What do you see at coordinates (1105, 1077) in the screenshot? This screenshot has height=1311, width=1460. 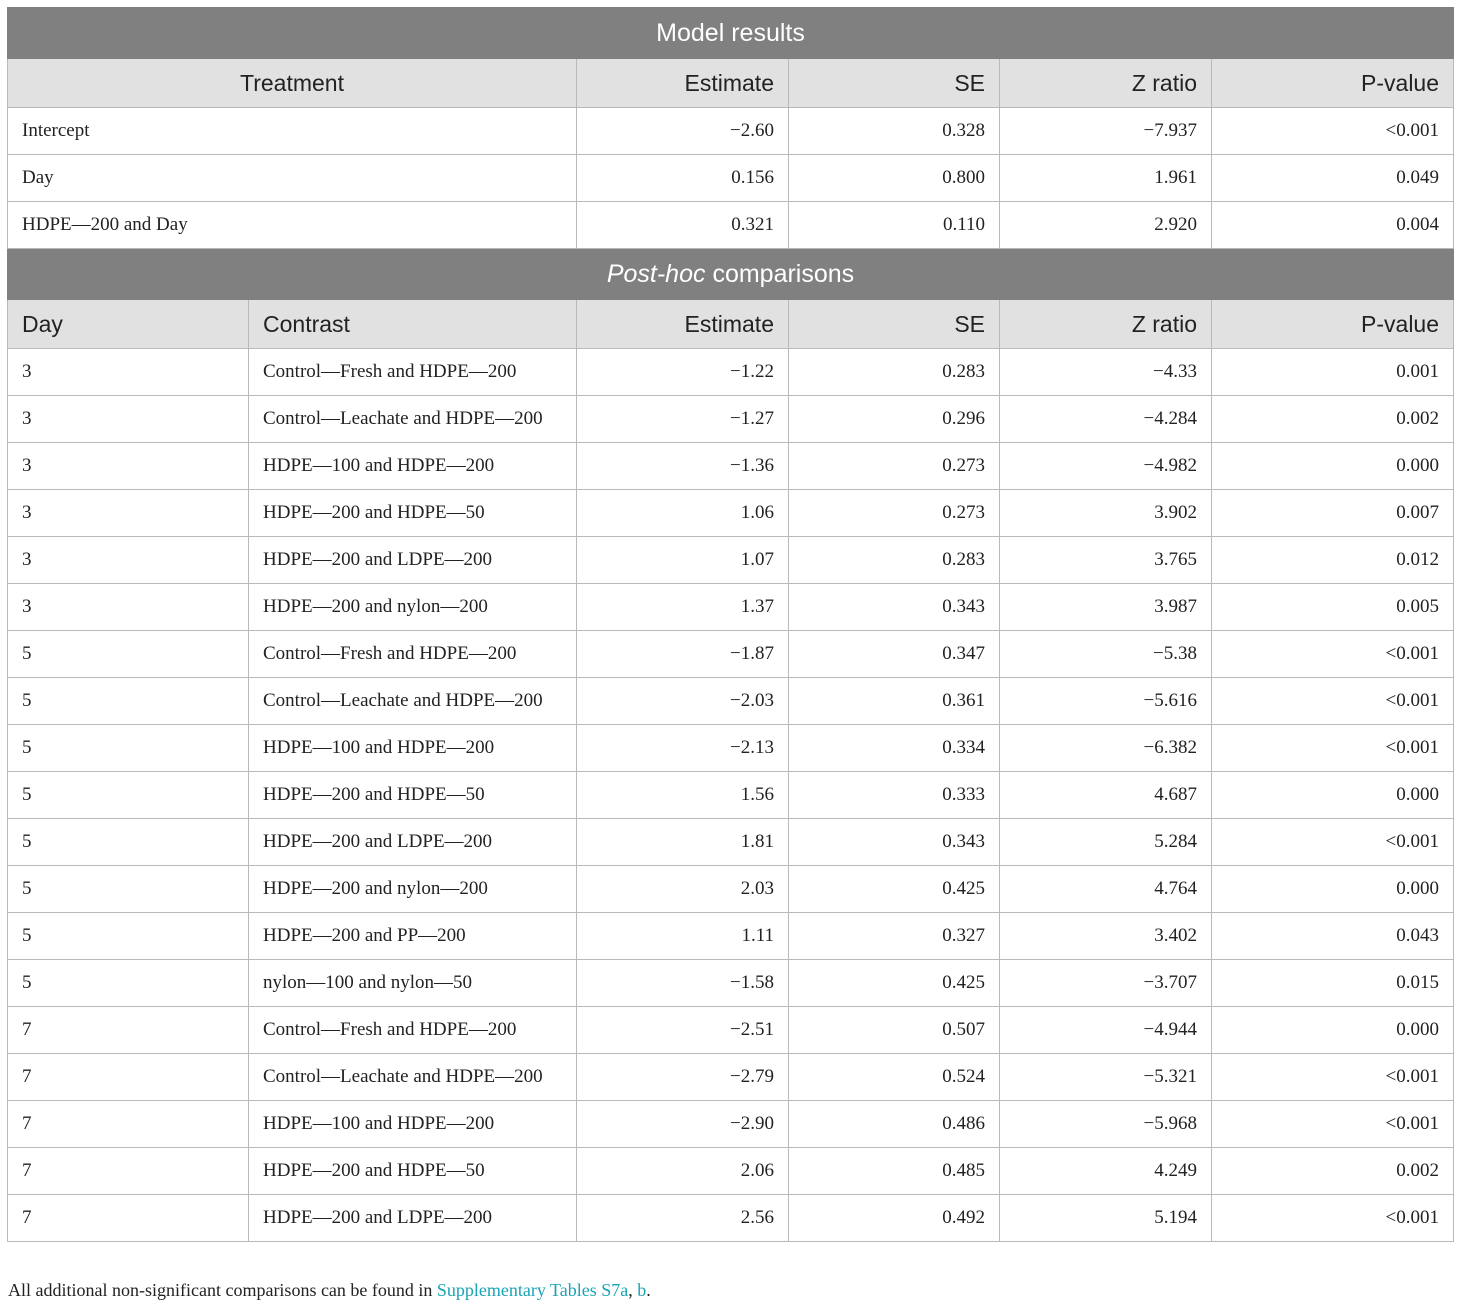 I see `z-ratio-cell: −5.321` at bounding box center [1105, 1077].